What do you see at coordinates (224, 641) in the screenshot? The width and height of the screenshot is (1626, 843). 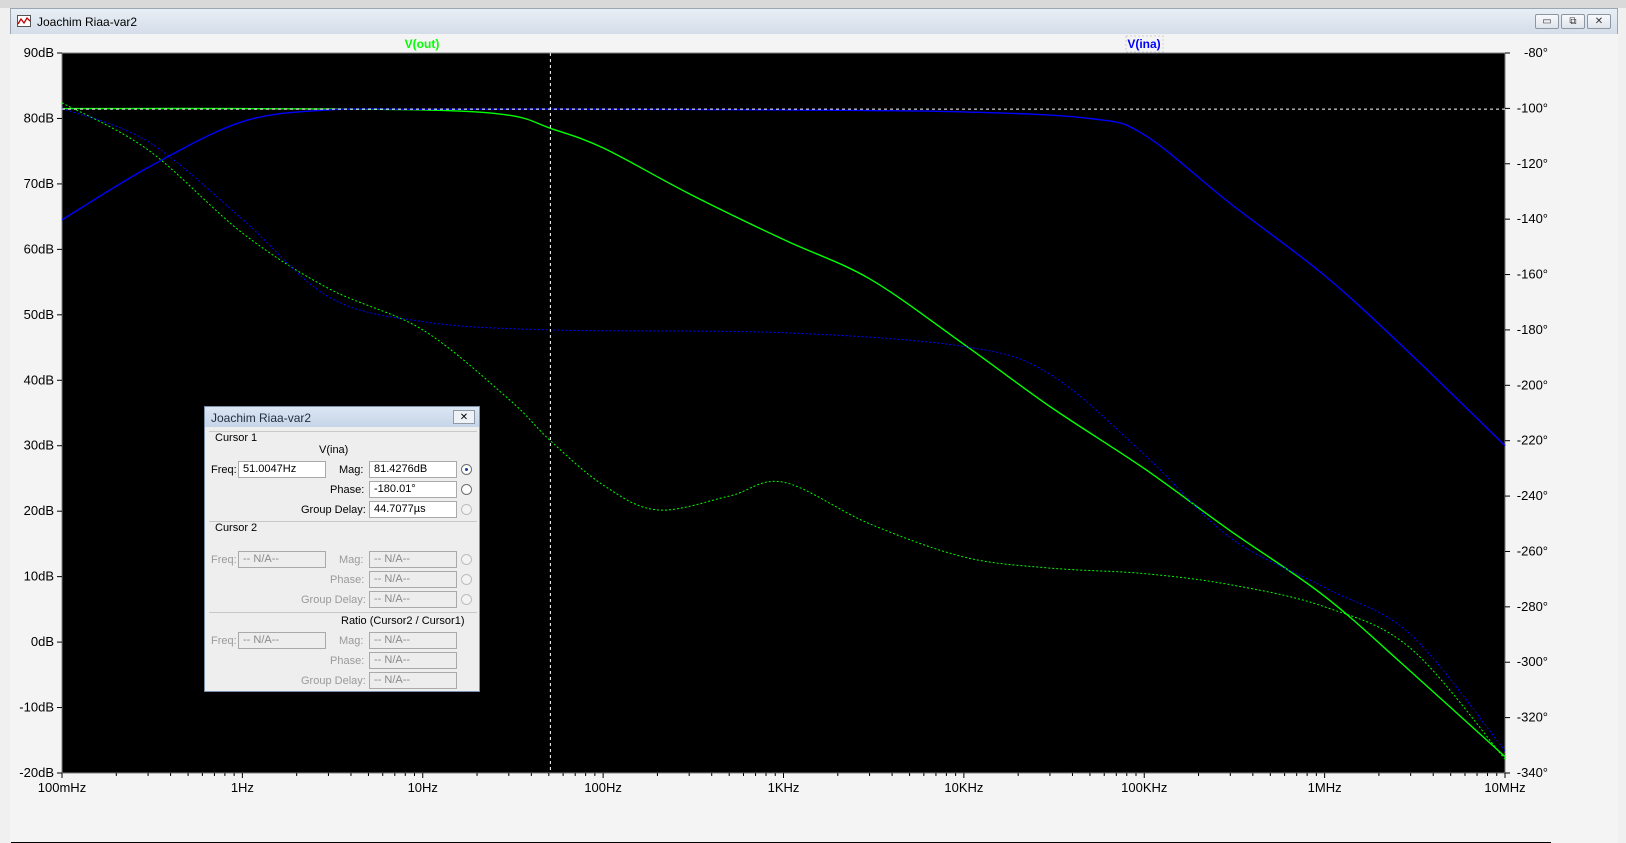 I see `ratio-freq-label: Freq:` at bounding box center [224, 641].